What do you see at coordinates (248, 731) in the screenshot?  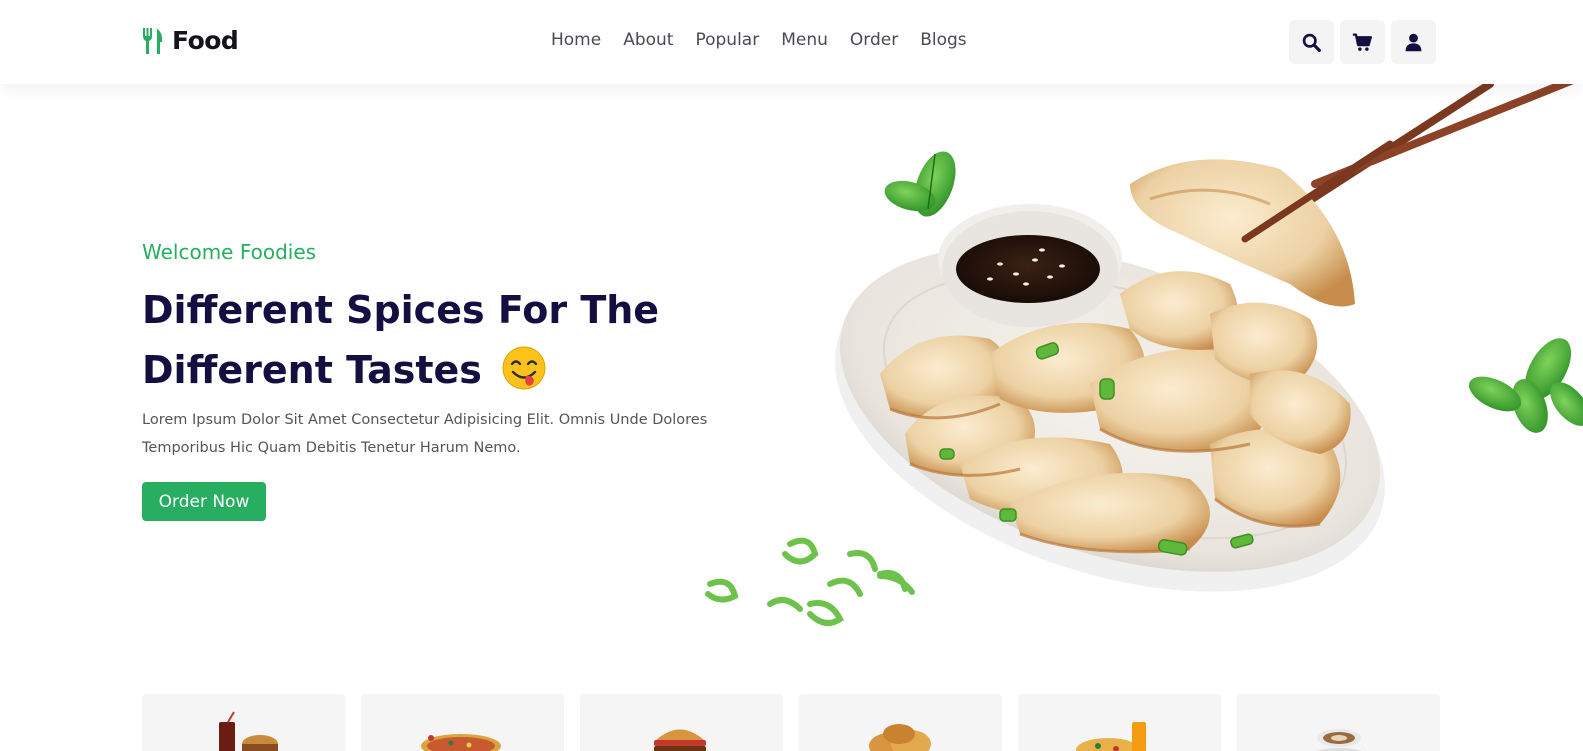 I see `drink-burger-icon` at bounding box center [248, 731].